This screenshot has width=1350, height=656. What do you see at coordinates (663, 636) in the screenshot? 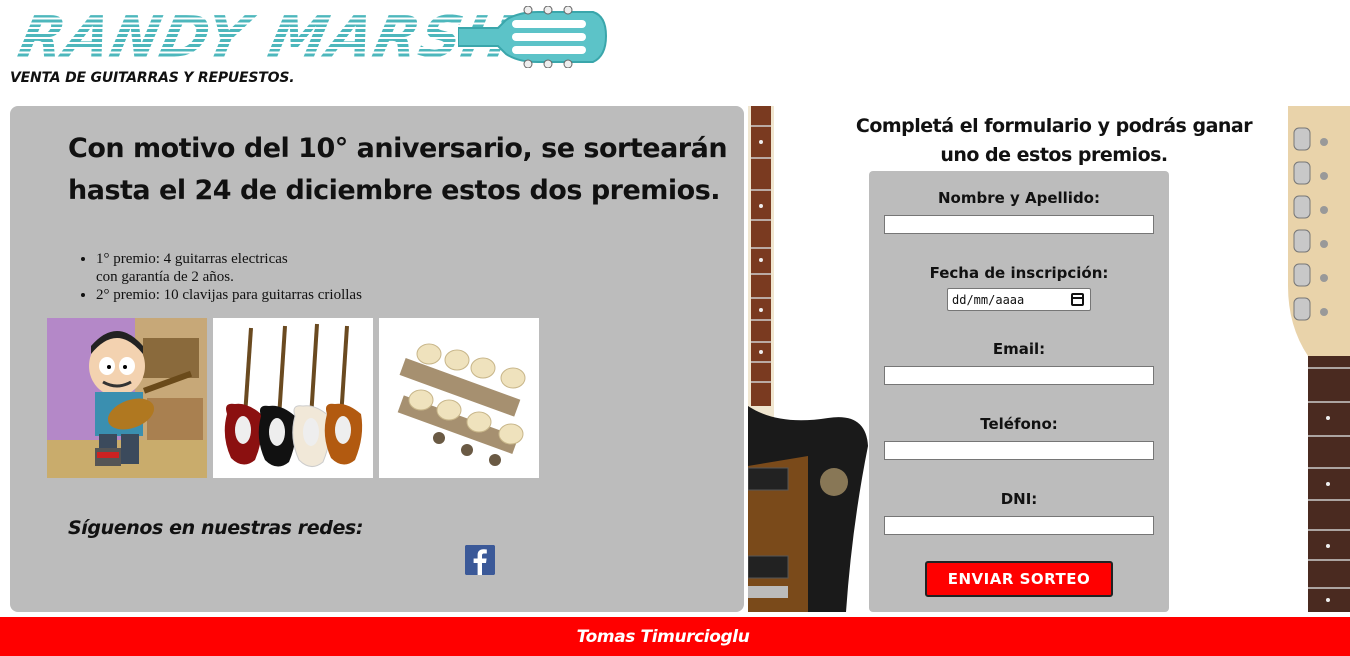
I see `footer-author: Tomas Timurcioglu` at bounding box center [663, 636].